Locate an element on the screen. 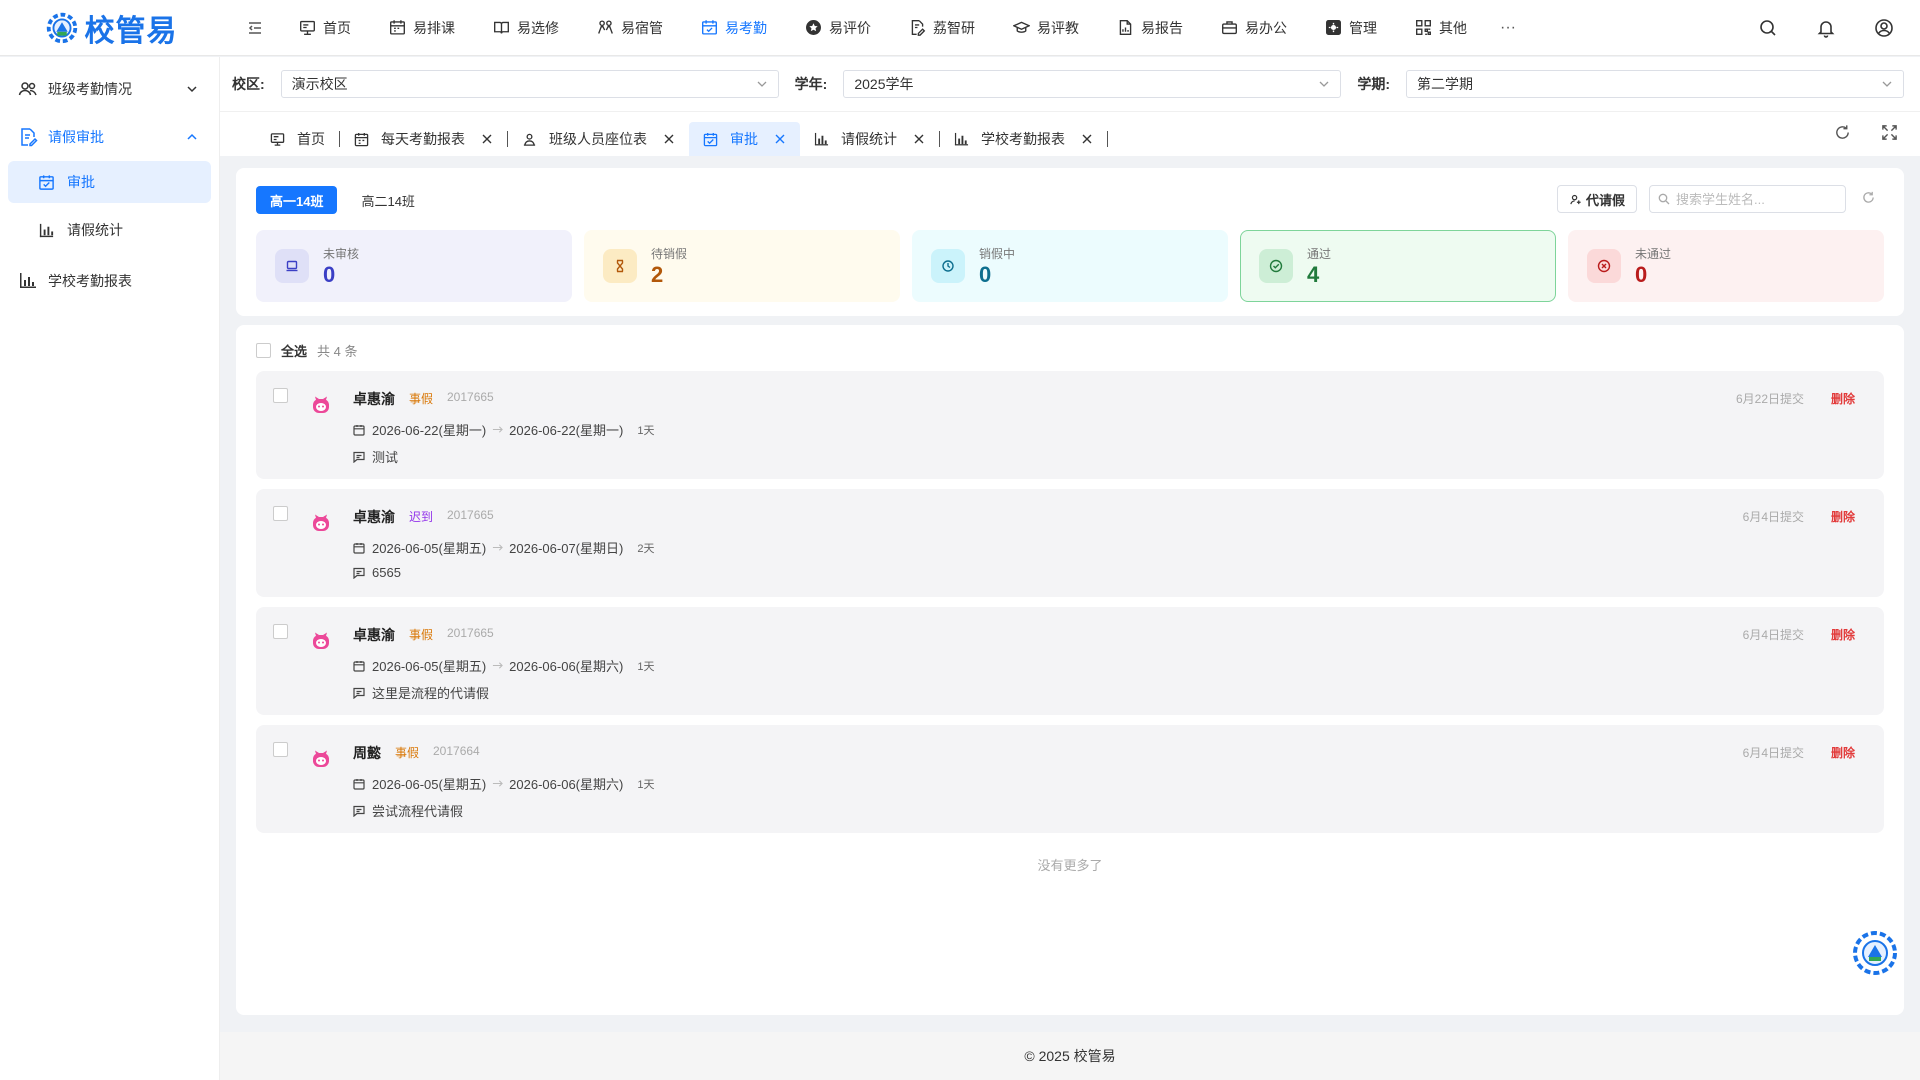  tab-home: 首页 is located at coordinates (297, 139).